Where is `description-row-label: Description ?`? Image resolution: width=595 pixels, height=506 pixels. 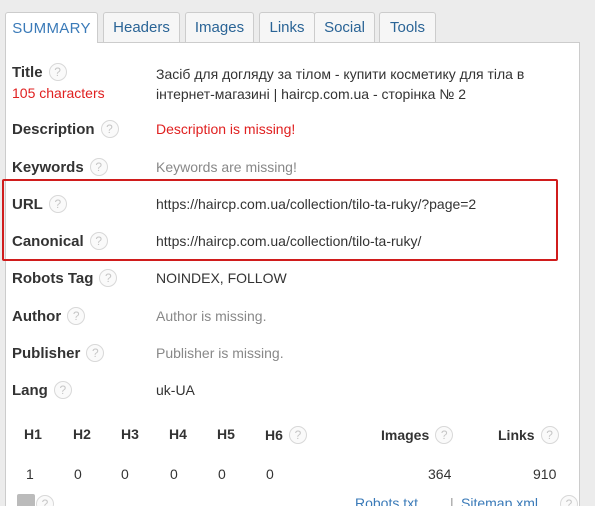 description-row-label: Description ? is located at coordinates (65, 129).